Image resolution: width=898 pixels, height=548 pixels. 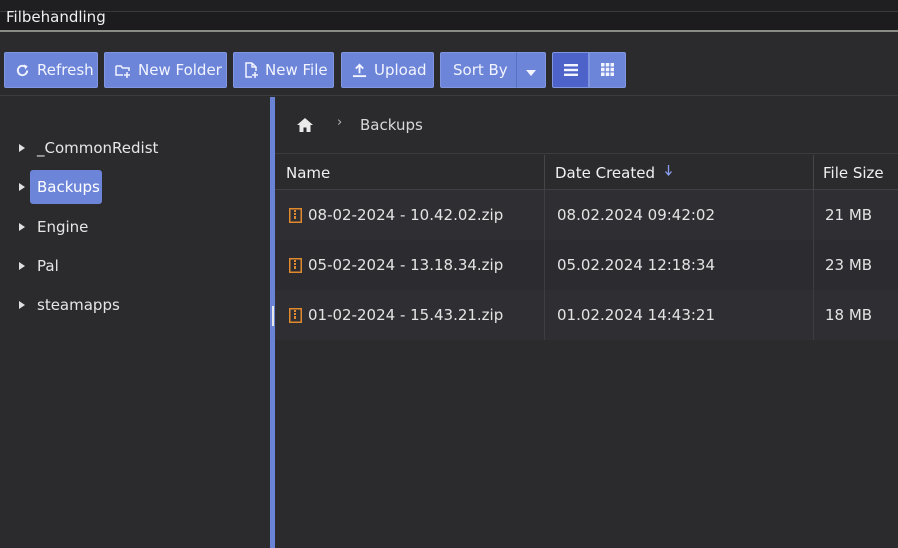 I want to click on table-header: Name Date Created File Size, so click(x=586, y=172).